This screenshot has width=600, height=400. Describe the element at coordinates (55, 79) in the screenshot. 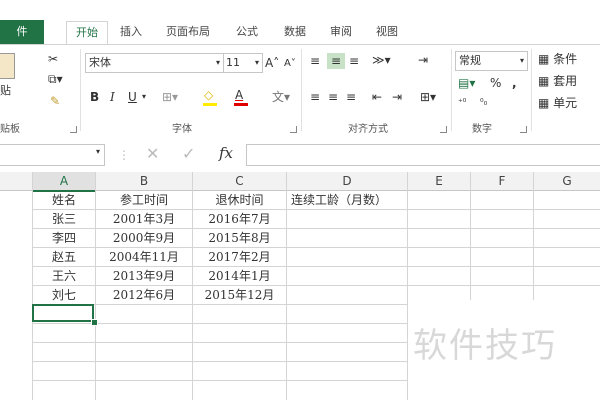

I see `copy-icon: ⧉▾` at that location.